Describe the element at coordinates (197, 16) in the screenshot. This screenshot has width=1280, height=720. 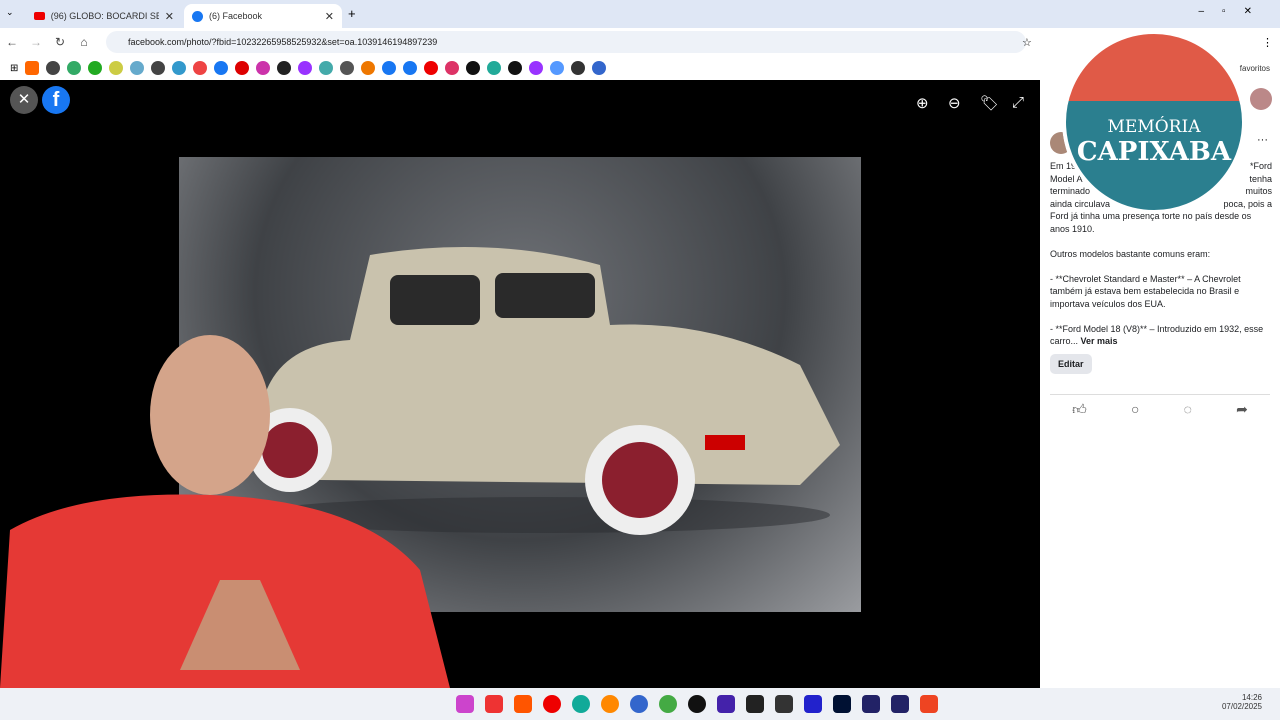
I see `facebook-icon` at that location.